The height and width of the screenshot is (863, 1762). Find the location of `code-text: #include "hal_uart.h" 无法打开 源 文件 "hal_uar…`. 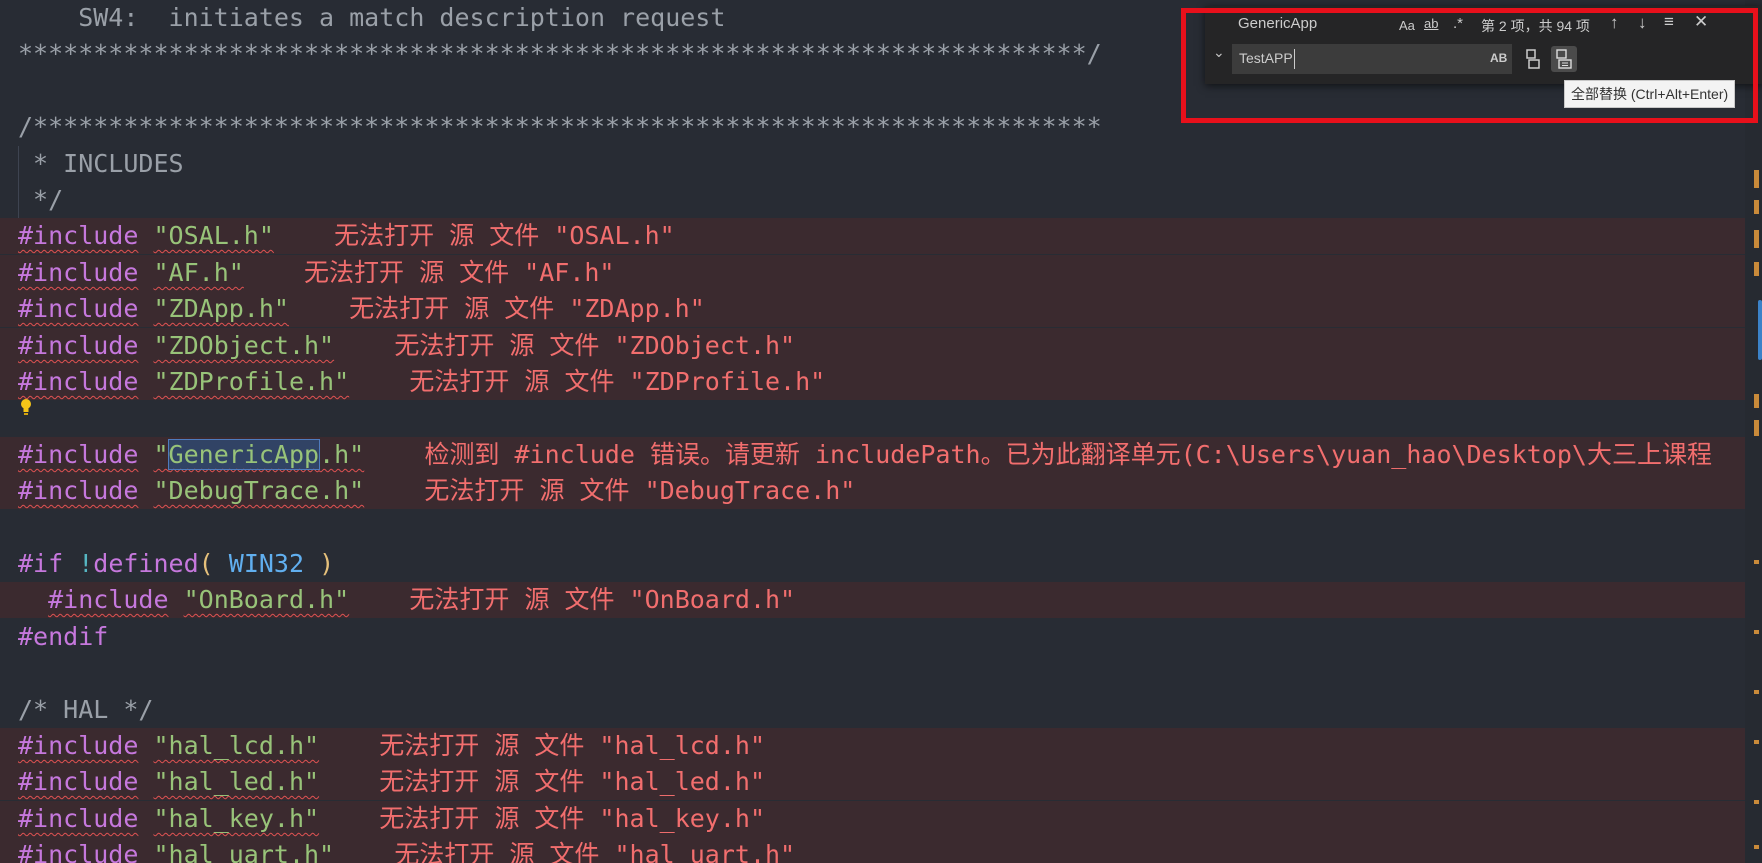

code-text: #include "hal_uart.h" 无法打开 源 文件 "hal_uar… is located at coordinates (406, 850).